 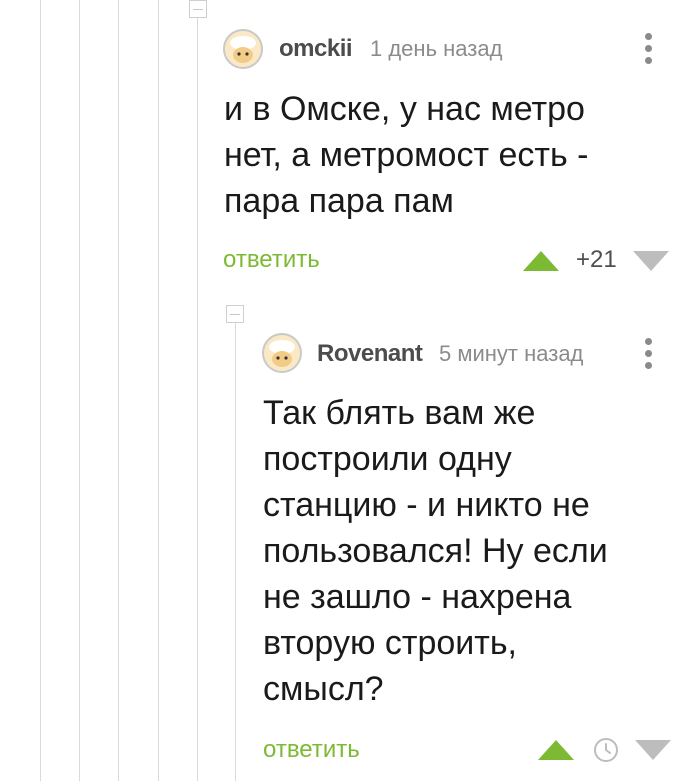 I want to click on comment-timestamp: 1 день назад, so click(x=436, y=48).